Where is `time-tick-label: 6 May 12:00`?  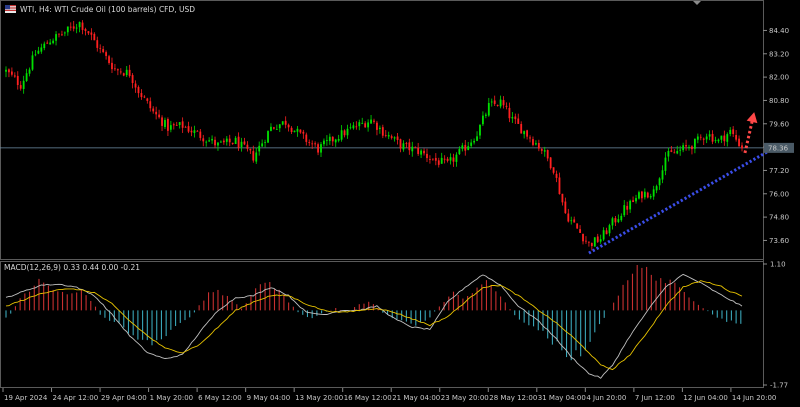 time-tick-label: 6 May 12:00 is located at coordinates (220, 398).